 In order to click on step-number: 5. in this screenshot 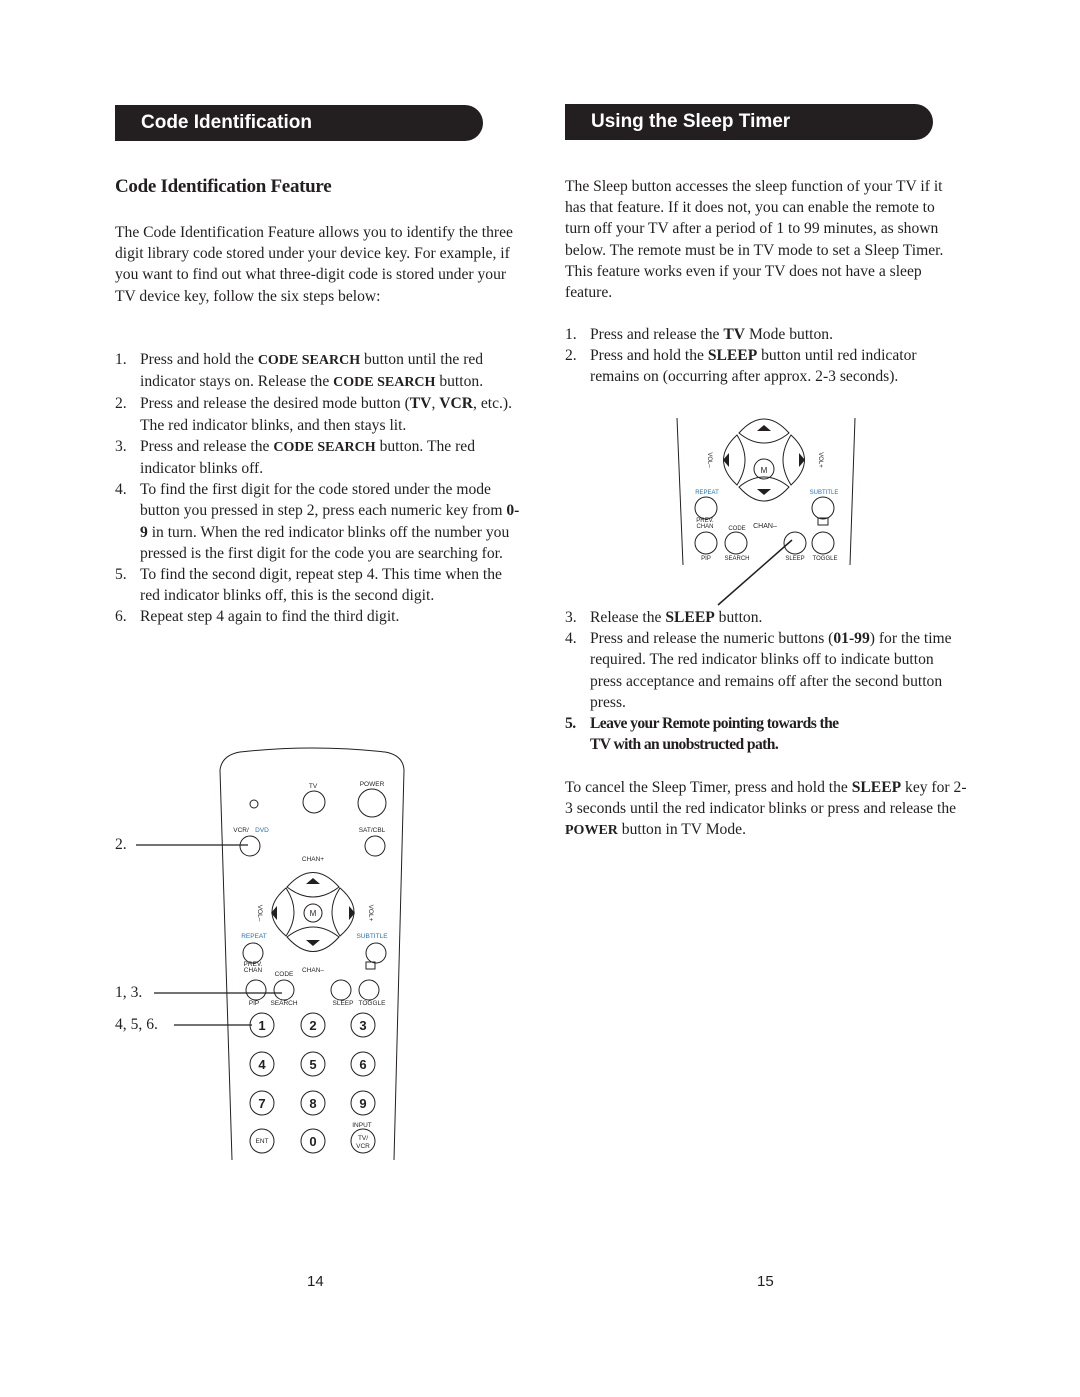, I will do `click(570, 724)`.